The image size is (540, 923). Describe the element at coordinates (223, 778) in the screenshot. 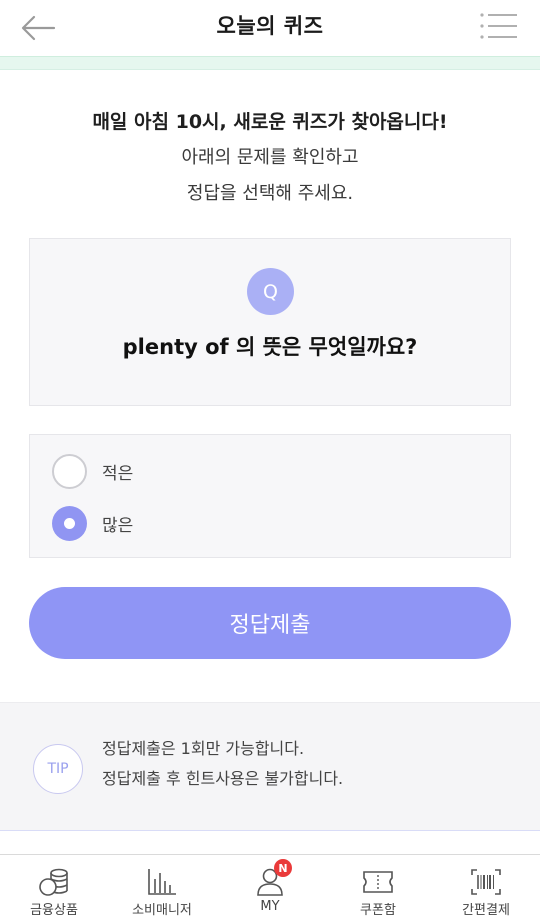

I see `tip-line-2: 정답제출 후 힌트사용은 불가합니다.` at that location.